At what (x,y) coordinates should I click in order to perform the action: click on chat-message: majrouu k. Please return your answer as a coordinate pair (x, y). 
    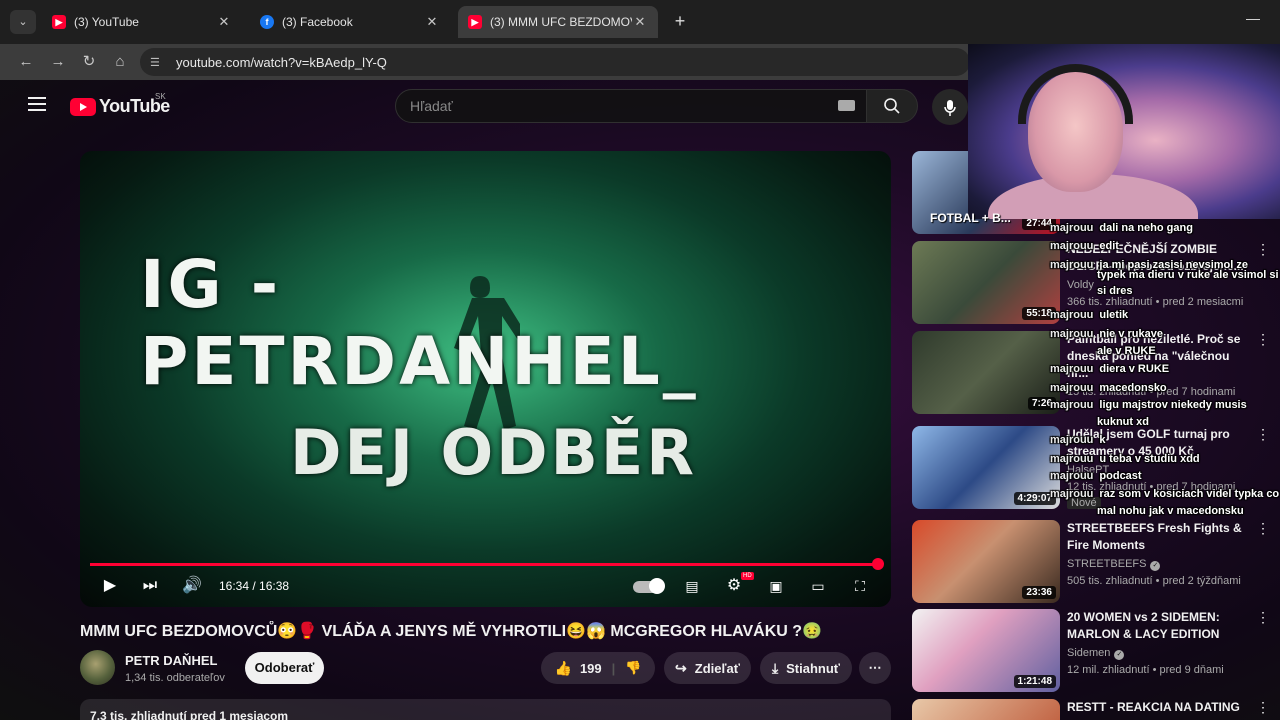
    Looking at the image, I should click on (1078, 440).